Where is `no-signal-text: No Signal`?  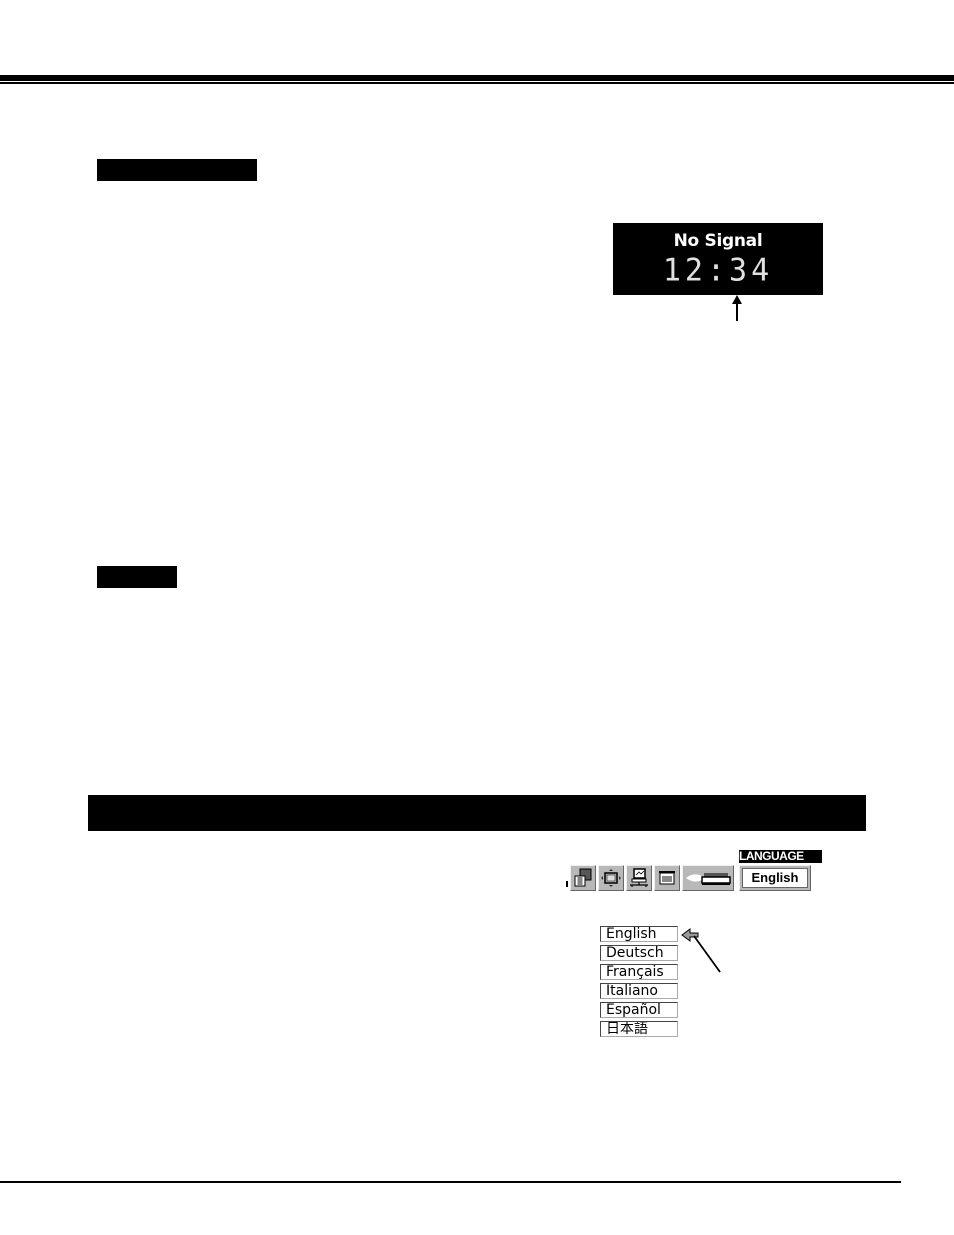
no-signal-text: No Signal is located at coordinates (718, 241).